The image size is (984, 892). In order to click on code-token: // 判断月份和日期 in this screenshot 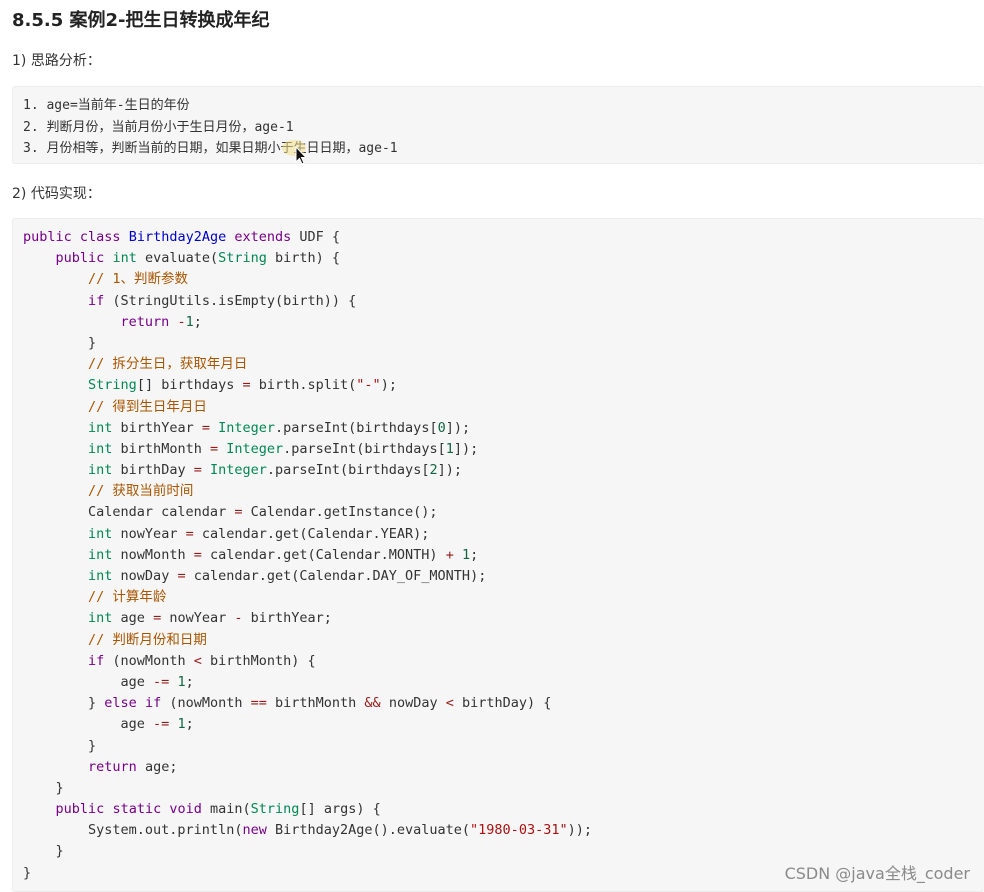, I will do `click(147, 639)`.